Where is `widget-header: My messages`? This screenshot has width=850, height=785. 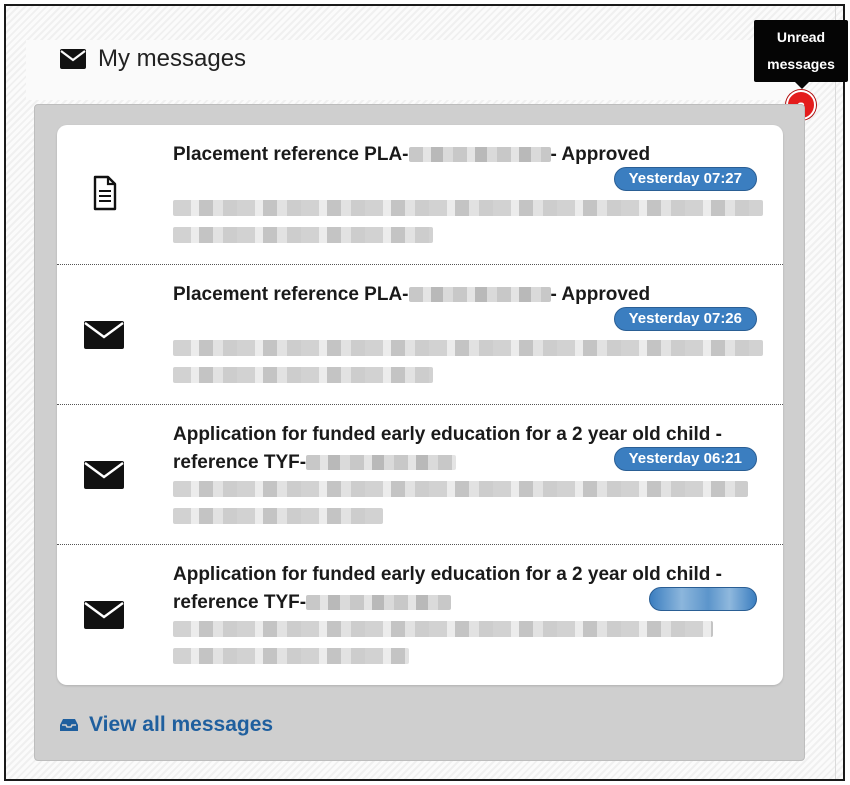 widget-header: My messages is located at coordinates (153, 59).